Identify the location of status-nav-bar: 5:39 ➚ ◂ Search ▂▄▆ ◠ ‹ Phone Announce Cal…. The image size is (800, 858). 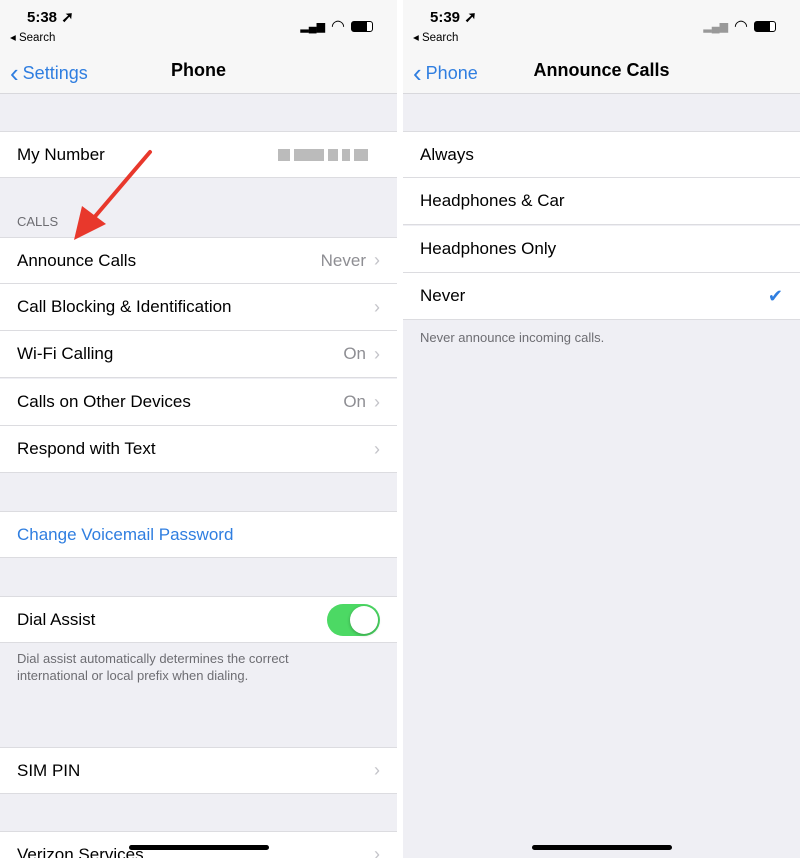
(601, 47).